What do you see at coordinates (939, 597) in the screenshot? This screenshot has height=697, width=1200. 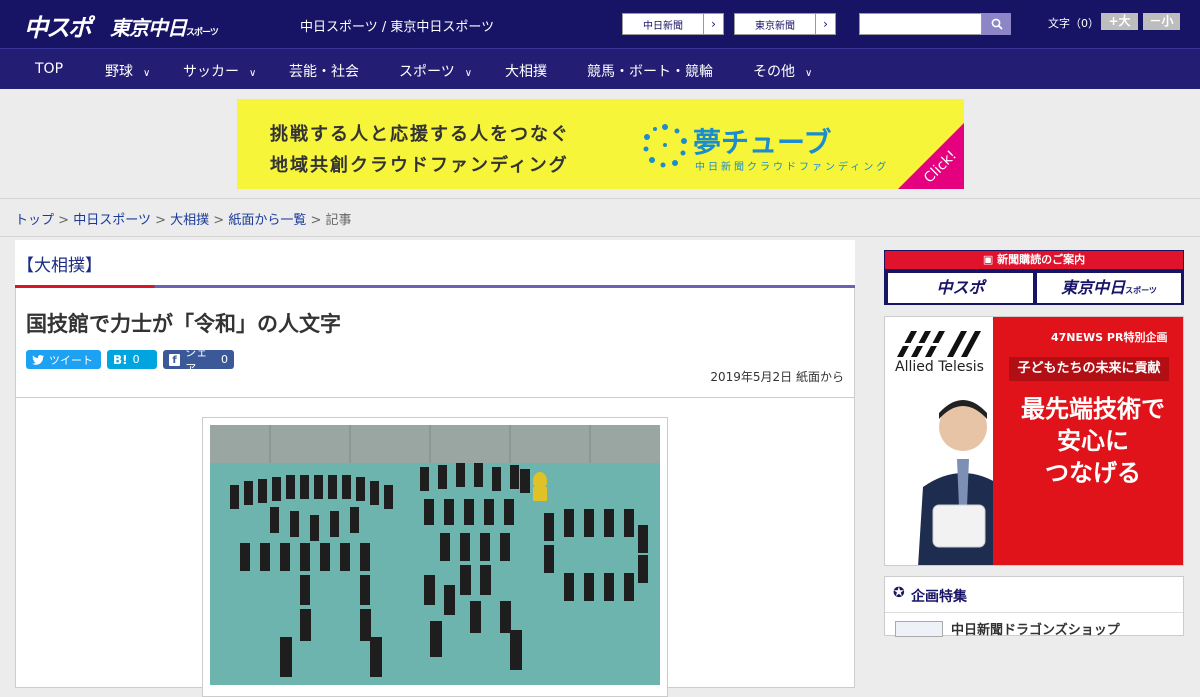 I see `feature-title: 企画特集` at bounding box center [939, 597].